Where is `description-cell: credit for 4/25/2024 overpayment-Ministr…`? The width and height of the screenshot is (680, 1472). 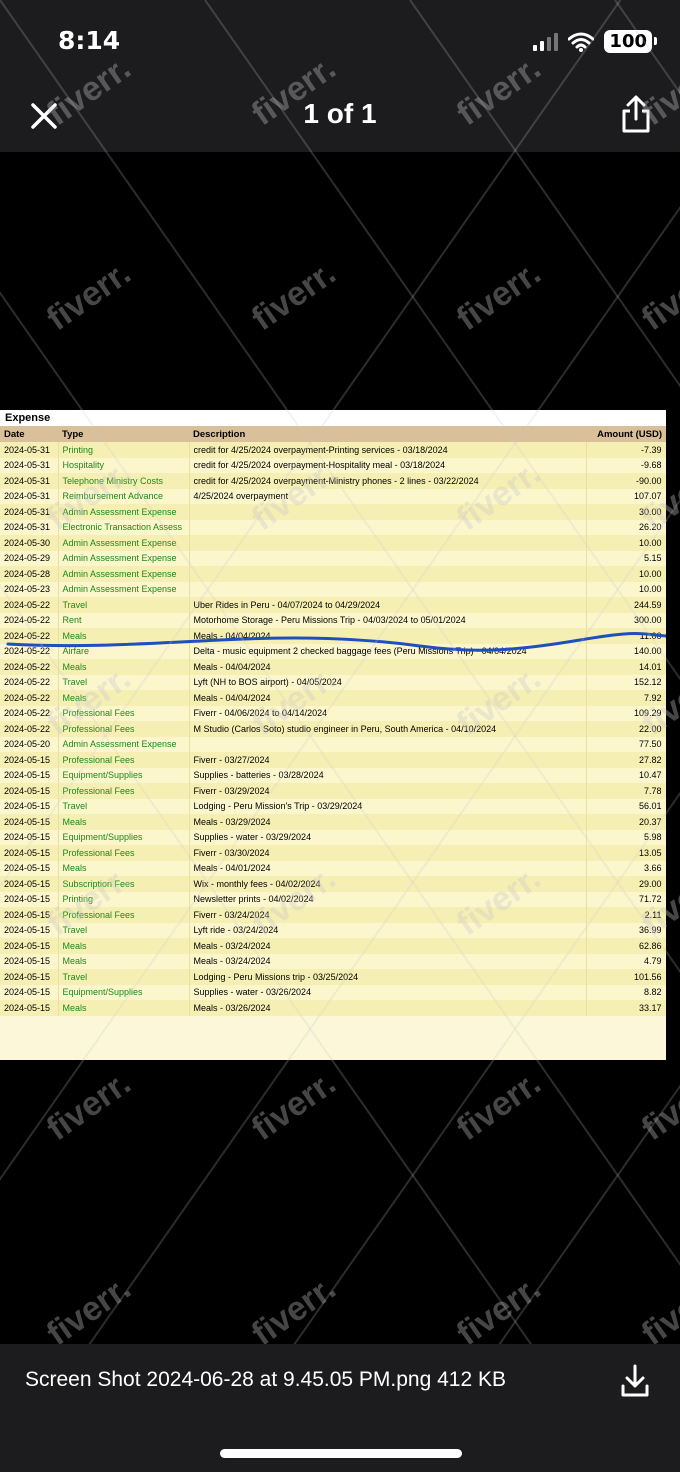
description-cell: credit for 4/25/2024 overpayment-Ministr… is located at coordinates (388, 481).